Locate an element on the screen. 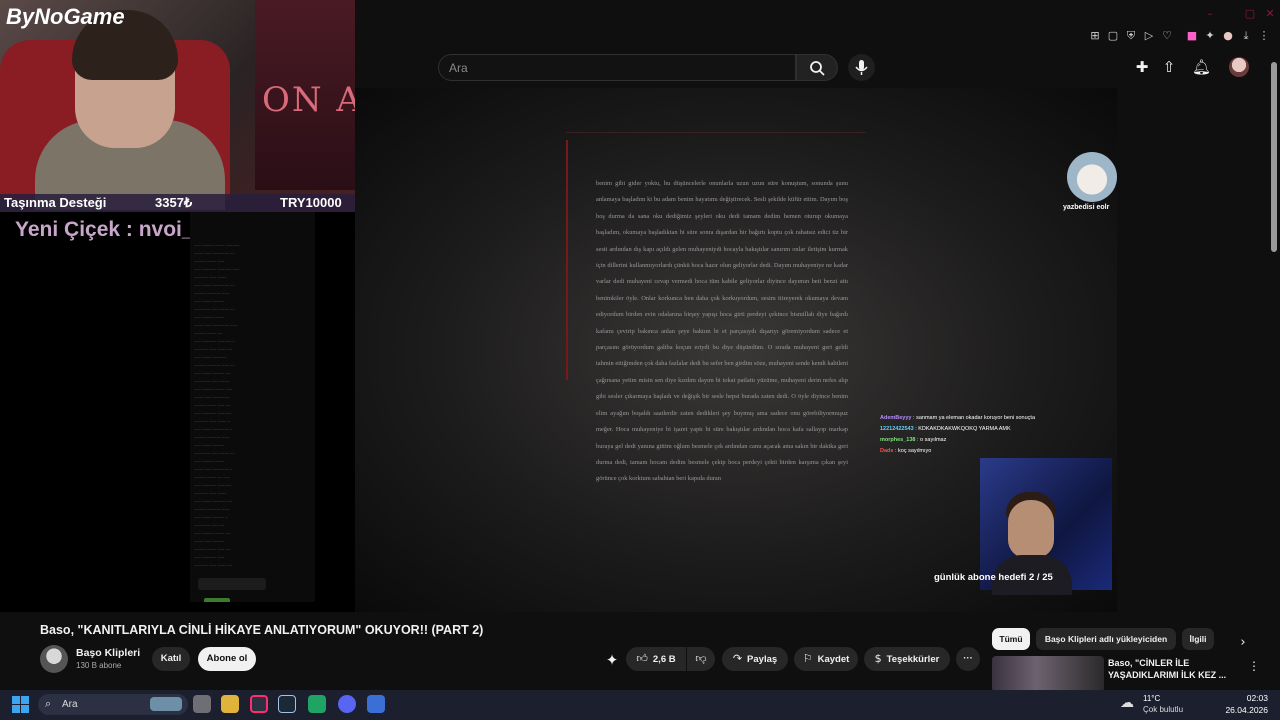 The height and width of the screenshot is (720, 1280). recommendation-thumbnail is located at coordinates (1048, 674).